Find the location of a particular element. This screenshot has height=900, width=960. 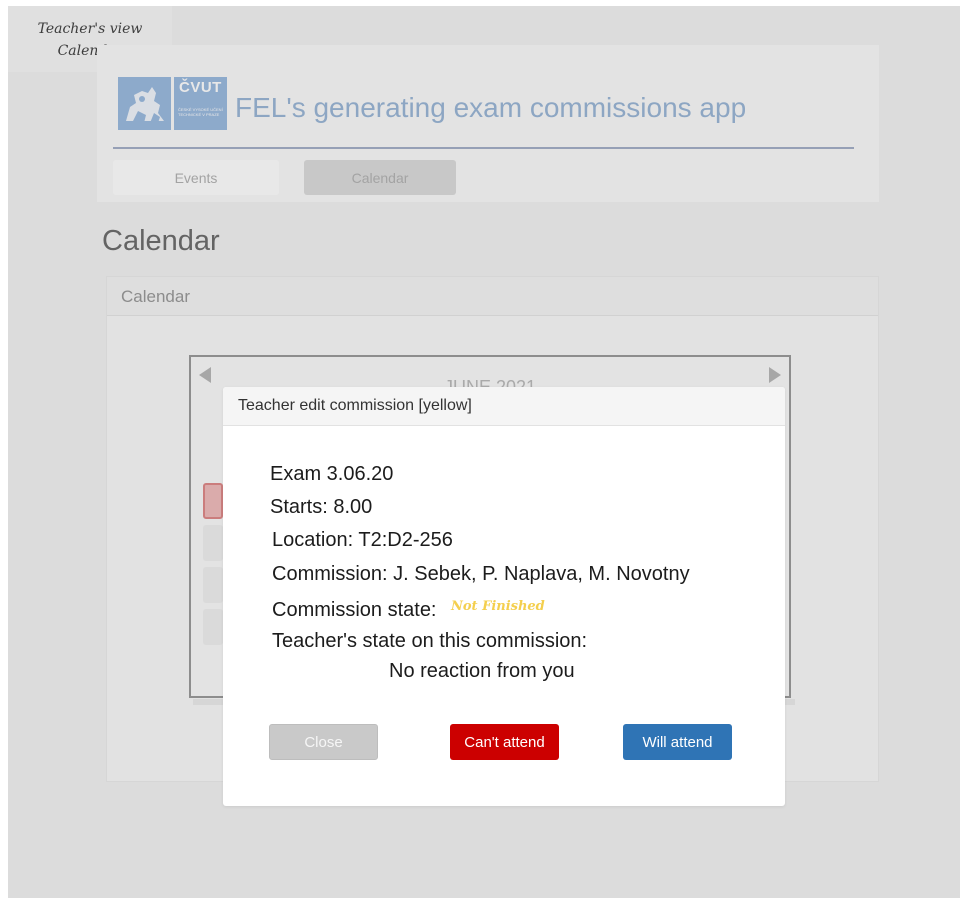

exam-name: Exam 3.06.20 is located at coordinates (332, 474).